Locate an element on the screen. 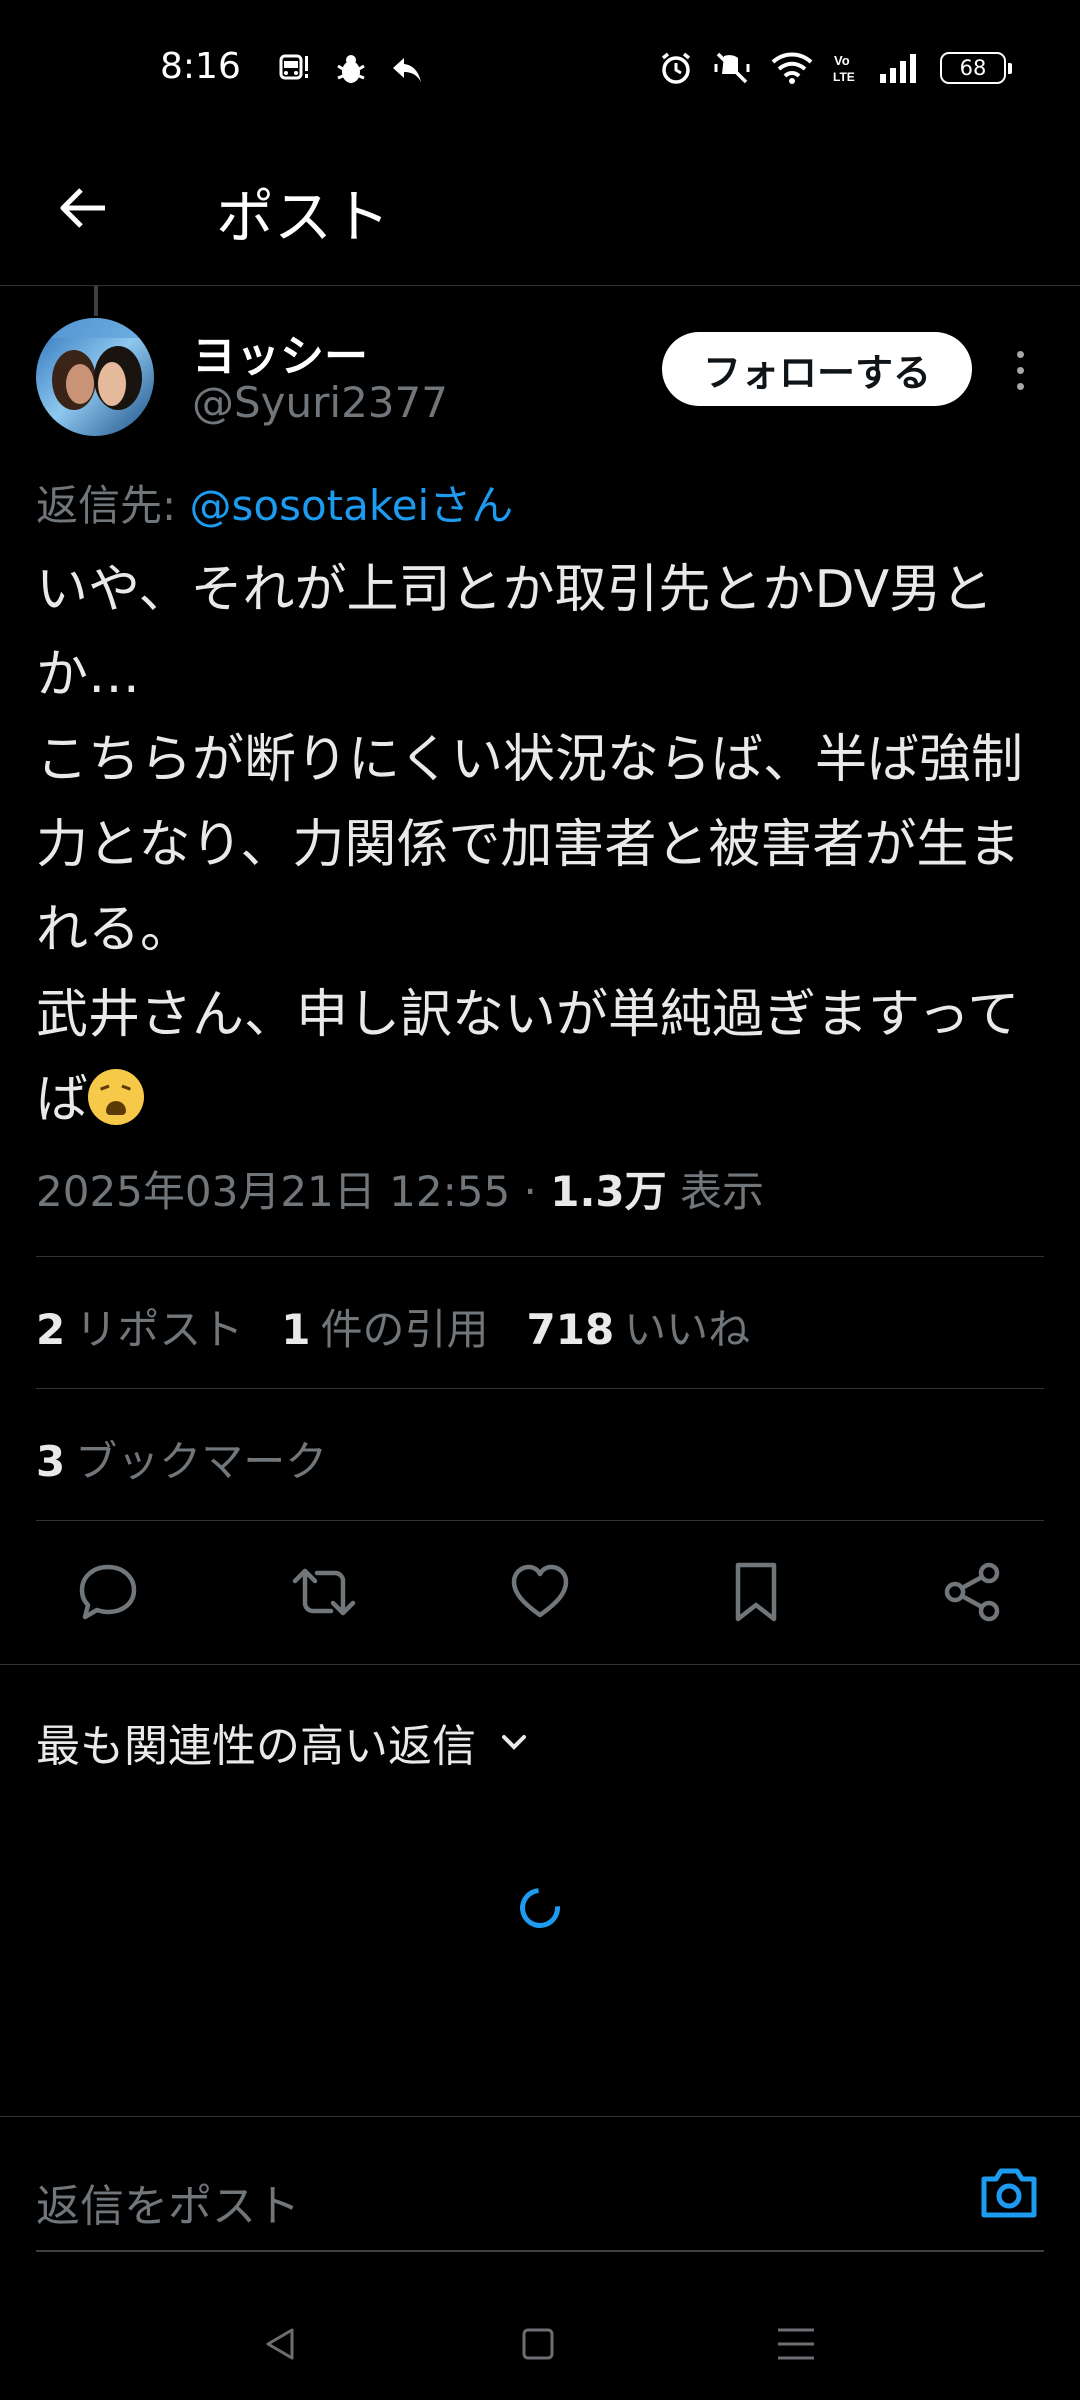 This screenshot has height=2400, width=1080. follow-button: フォローする is located at coordinates (817, 369).